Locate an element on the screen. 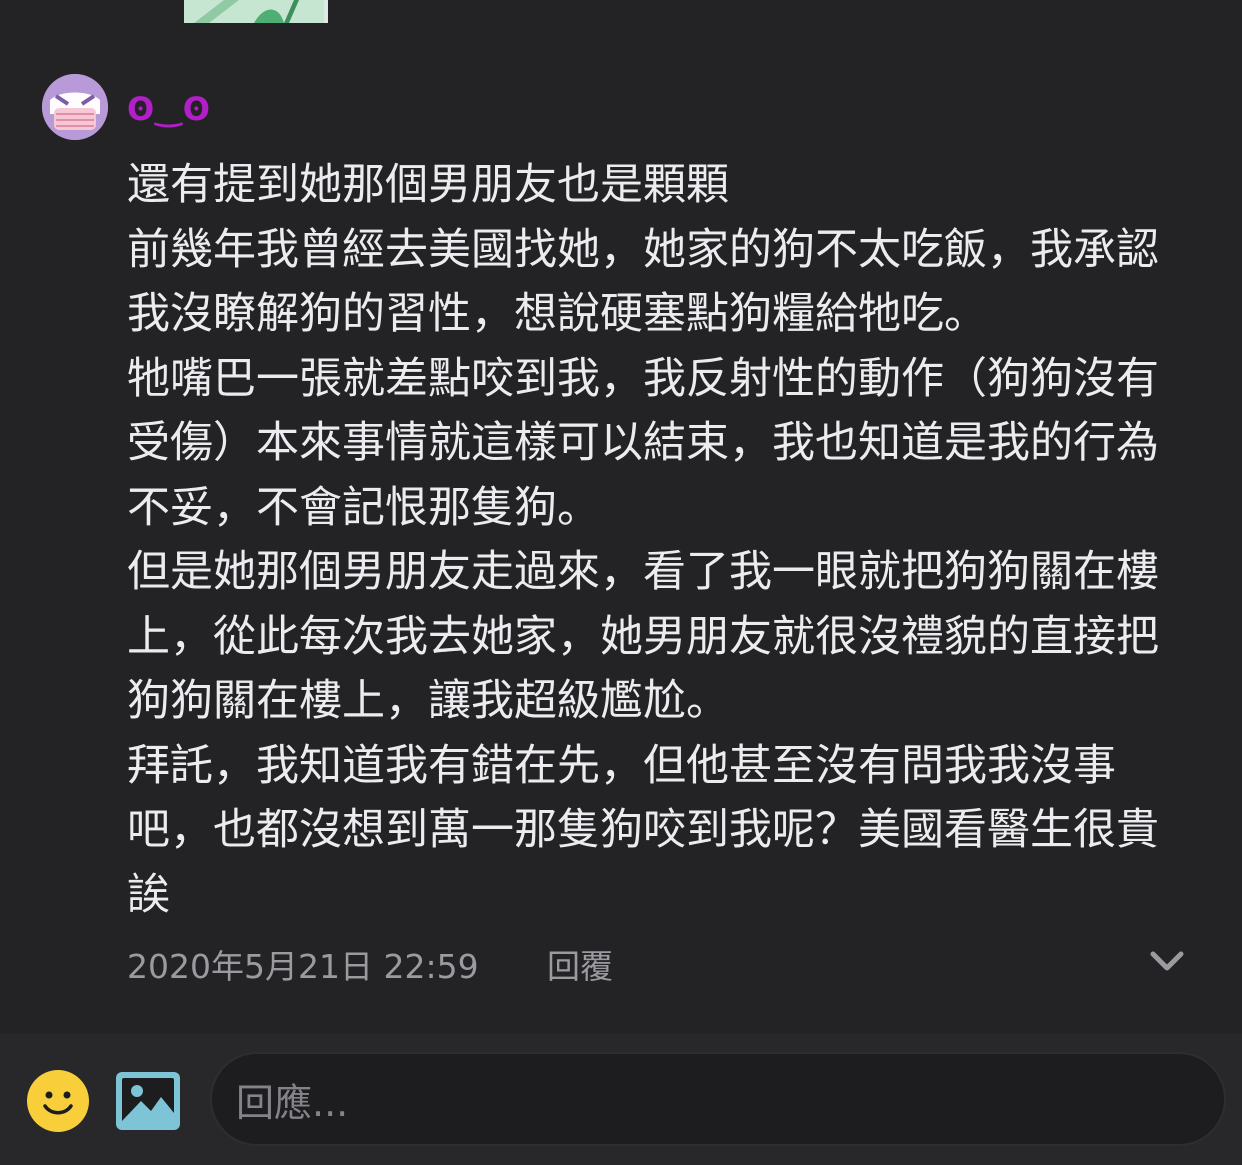 This screenshot has width=1242, height=1165. chevron-down-icon is located at coordinates (1167, 962).